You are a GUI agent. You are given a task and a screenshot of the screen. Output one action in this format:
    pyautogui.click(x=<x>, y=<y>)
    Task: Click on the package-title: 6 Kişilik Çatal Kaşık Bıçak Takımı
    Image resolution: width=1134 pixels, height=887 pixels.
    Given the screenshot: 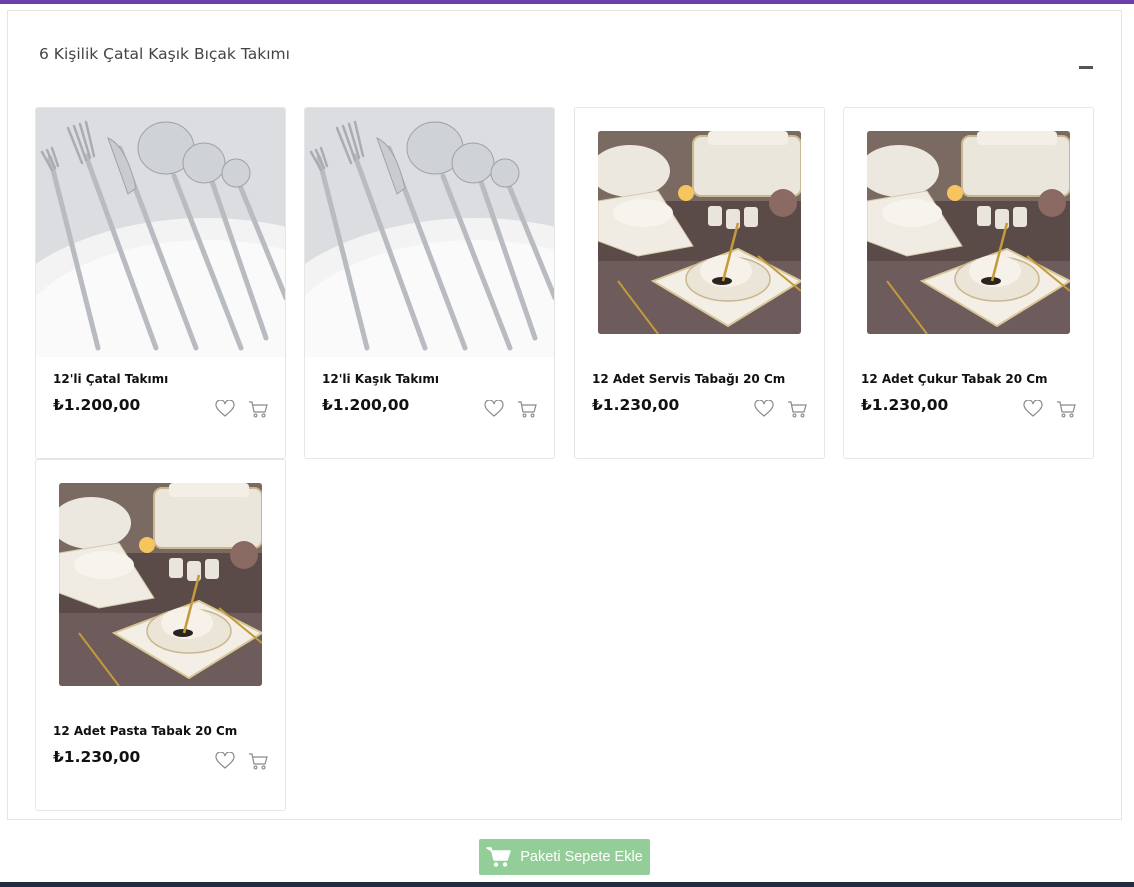 What is the action you would take?
    pyautogui.click(x=164, y=54)
    